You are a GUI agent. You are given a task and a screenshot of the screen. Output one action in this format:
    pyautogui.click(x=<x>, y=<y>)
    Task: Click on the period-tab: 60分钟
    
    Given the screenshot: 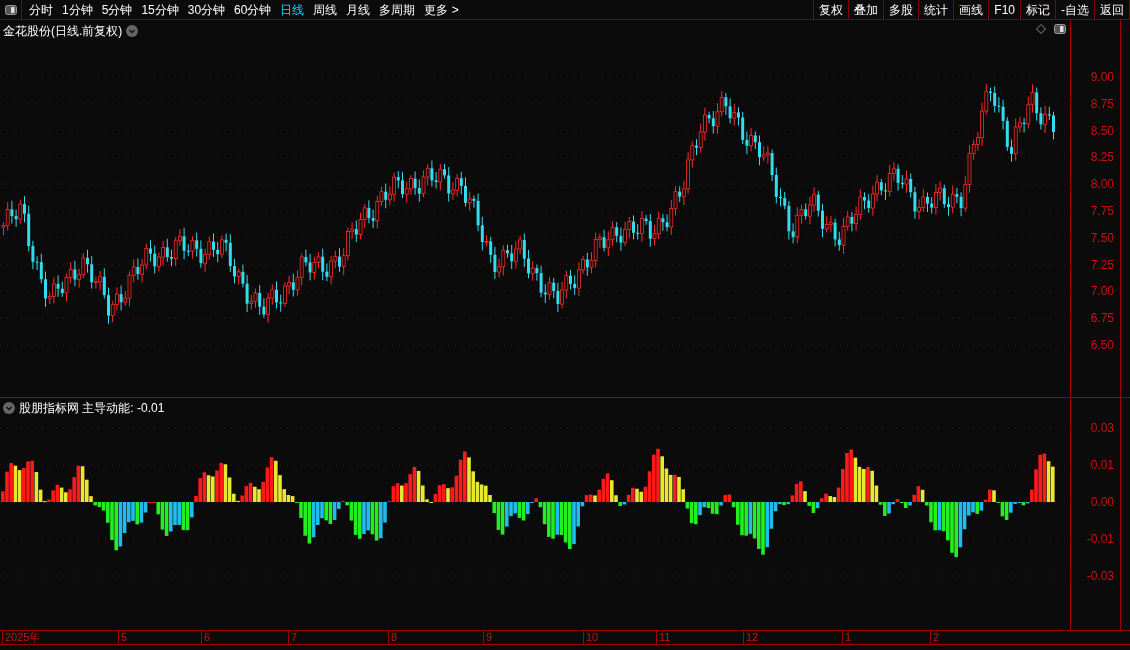 What is the action you would take?
    pyautogui.click(x=253, y=9)
    